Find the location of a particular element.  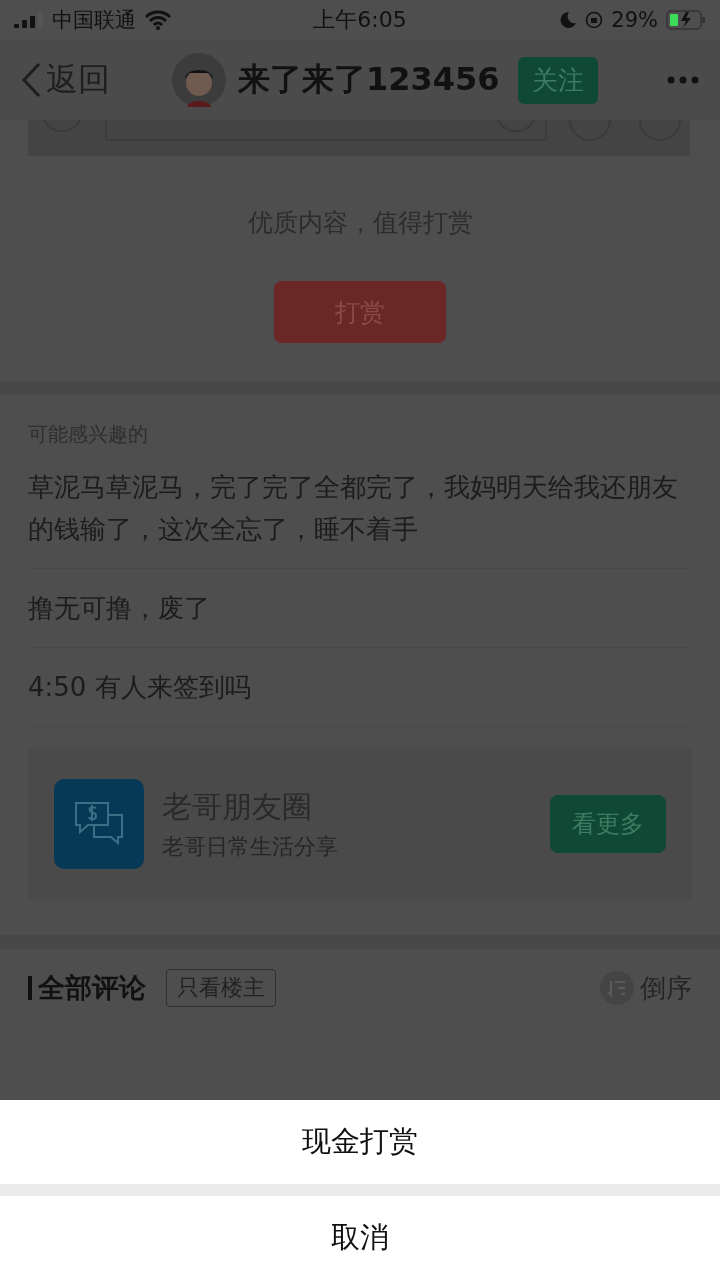

rotation-lock-icon is located at coordinates (594, 20).